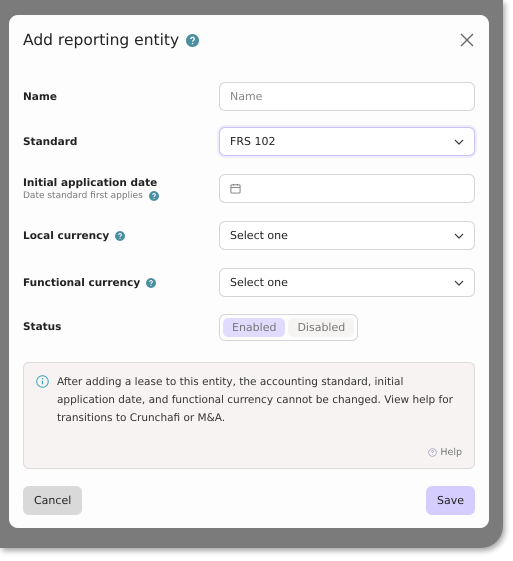  What do you see at coordinates (255, 400) in the screenshot?
I see `notice-text: After adding a lease to this entity, the accounting standard, initial application date, and functional currency cannot be changed. View help for transitions to Crunchafi or M&A.` at bounding box center [255, 400].